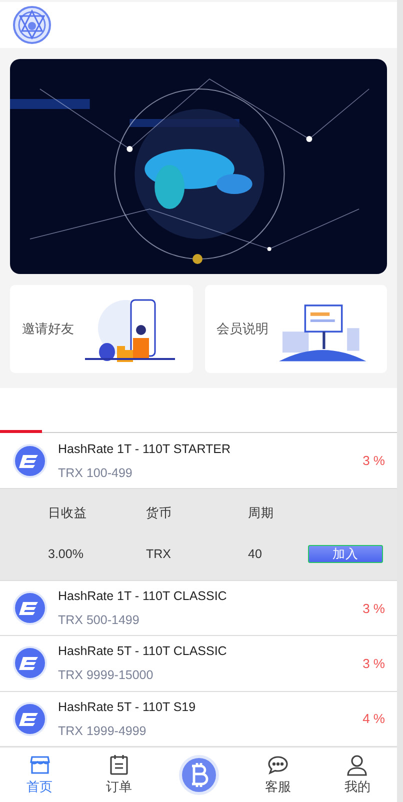  Describe the element at coordinates (99, 620) in the screenshot. I see `plan-range: TRX 500-1499` at that location.